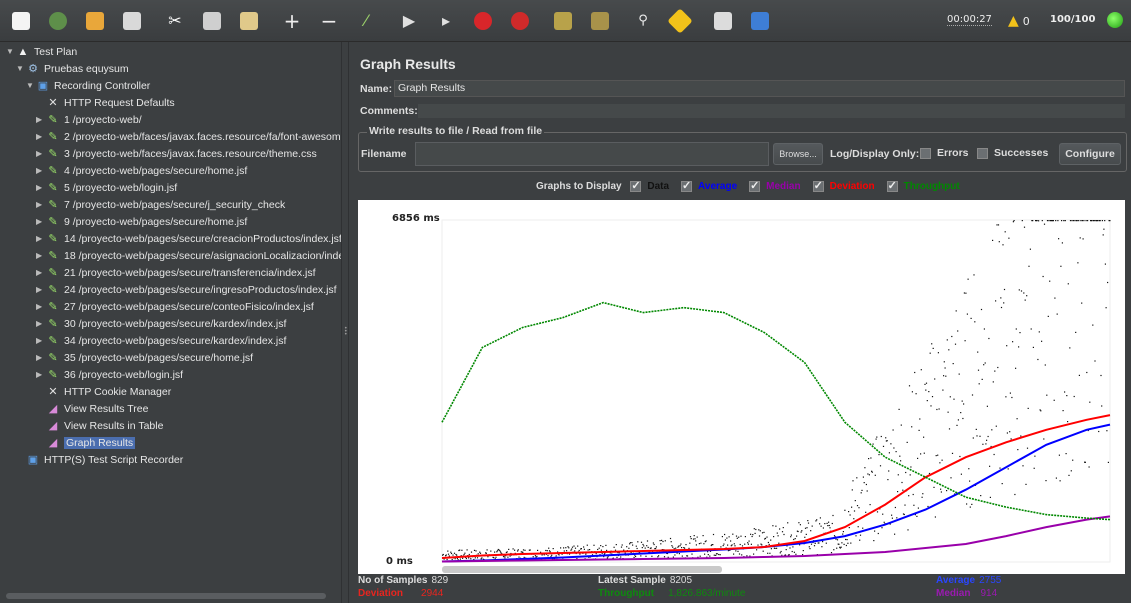 This screenshot has height=603, width=1131. Describe the element at coordinates (72, 68) in the screenshot. I see `tree-node: ▼ ⚙ Pruebas equysum` at that location.